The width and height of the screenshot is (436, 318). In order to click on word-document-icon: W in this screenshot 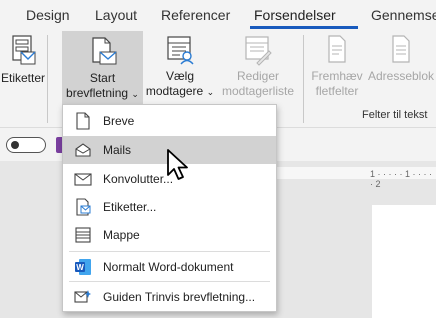, I will do `click(83, 267)`.